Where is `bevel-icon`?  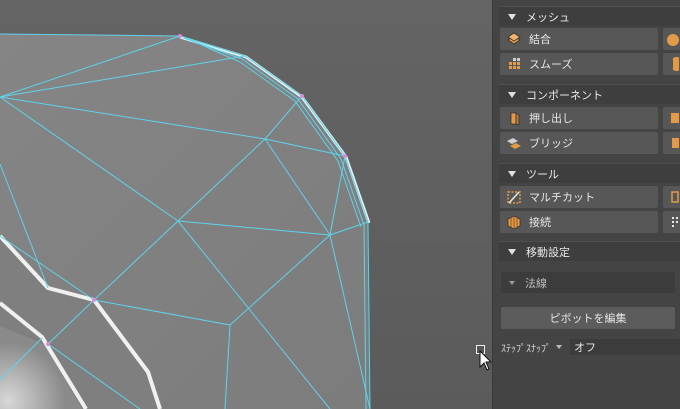
bevel-icon is located at coordinates (675, 118).